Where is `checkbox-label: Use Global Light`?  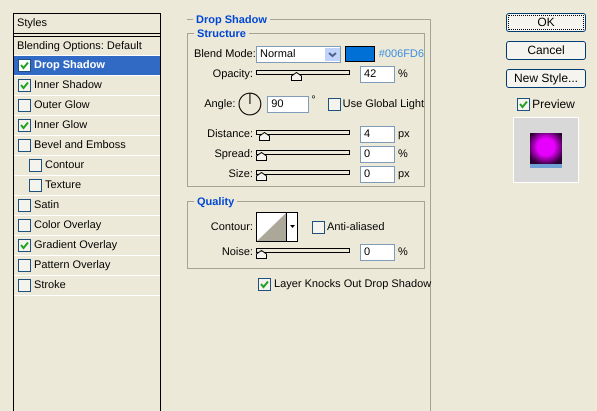 checkbox-label: Use Global Light is located at coordinates (383, 104).